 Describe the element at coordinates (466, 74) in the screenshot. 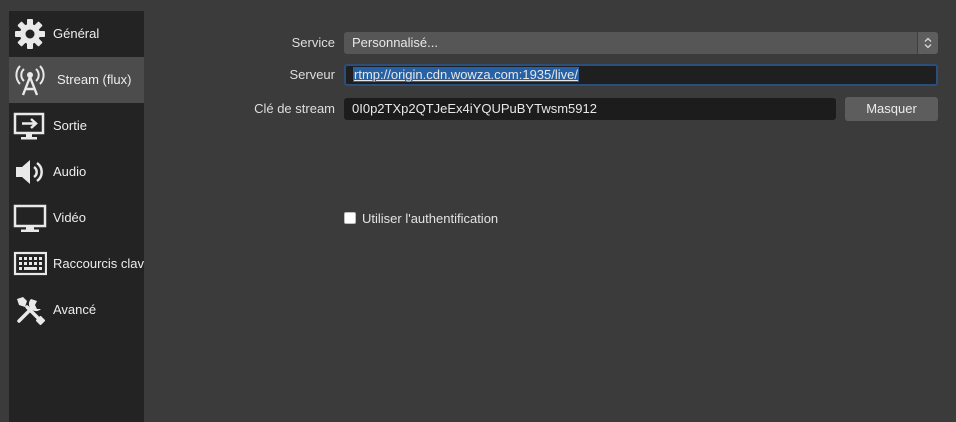

I see `server-value: rtmp://origin.cdn.wowza.com:1935/live/` at that location.